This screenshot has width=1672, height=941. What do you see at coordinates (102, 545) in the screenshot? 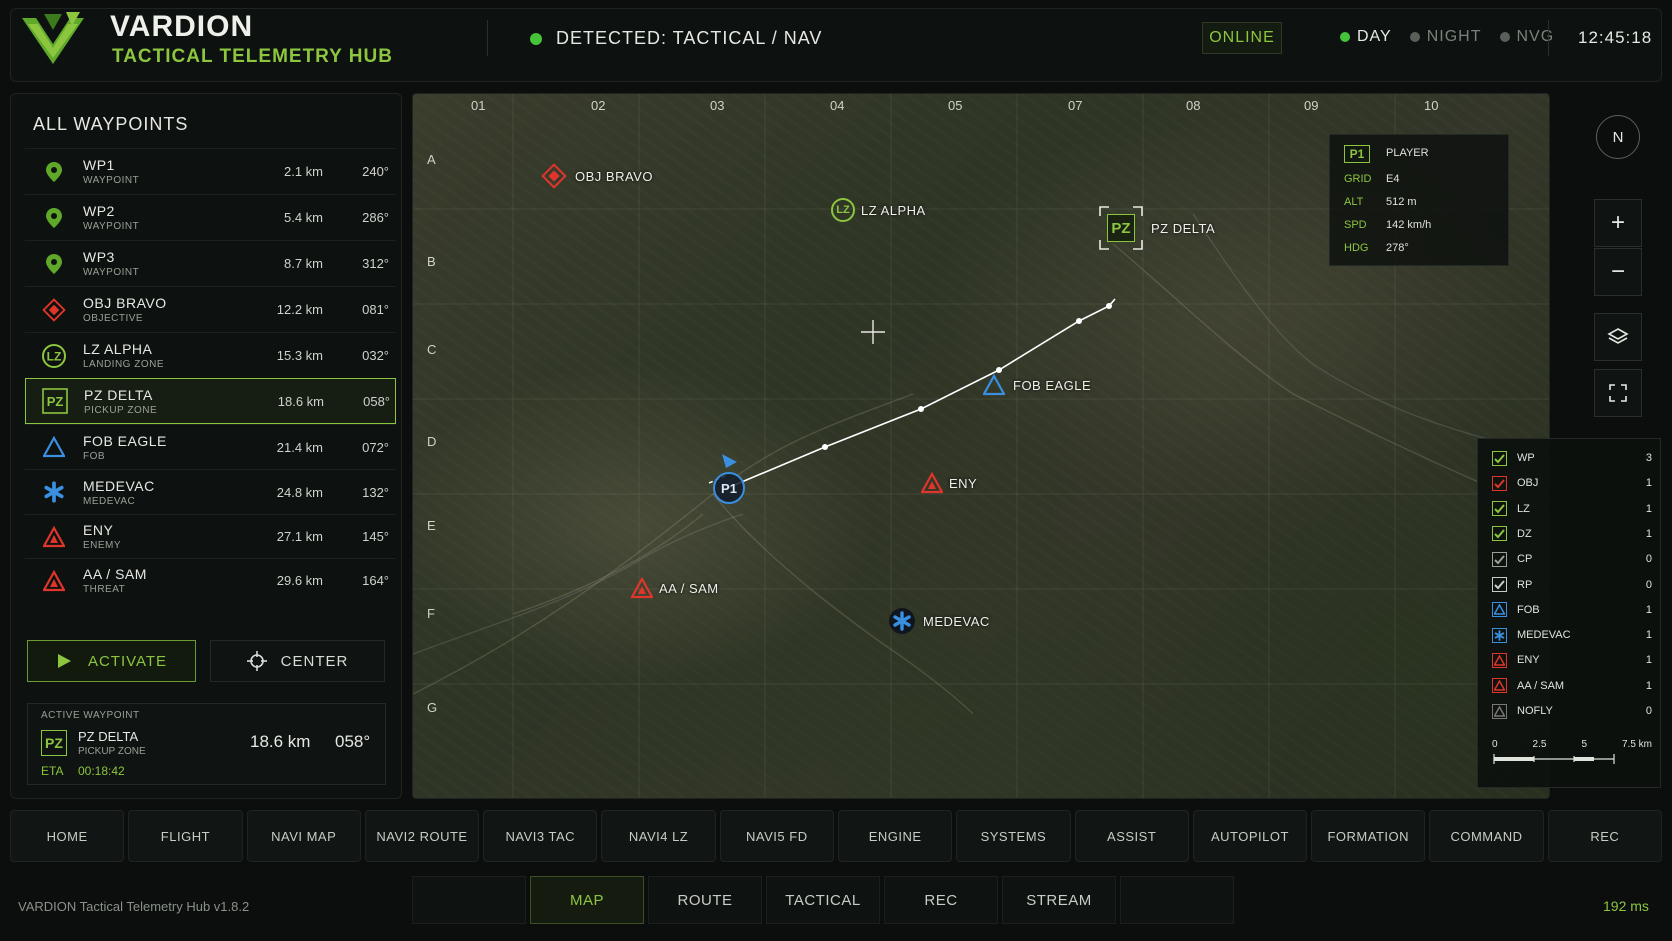
I see `waypoint-type: ENEMY` at bounding box center [102, 545].